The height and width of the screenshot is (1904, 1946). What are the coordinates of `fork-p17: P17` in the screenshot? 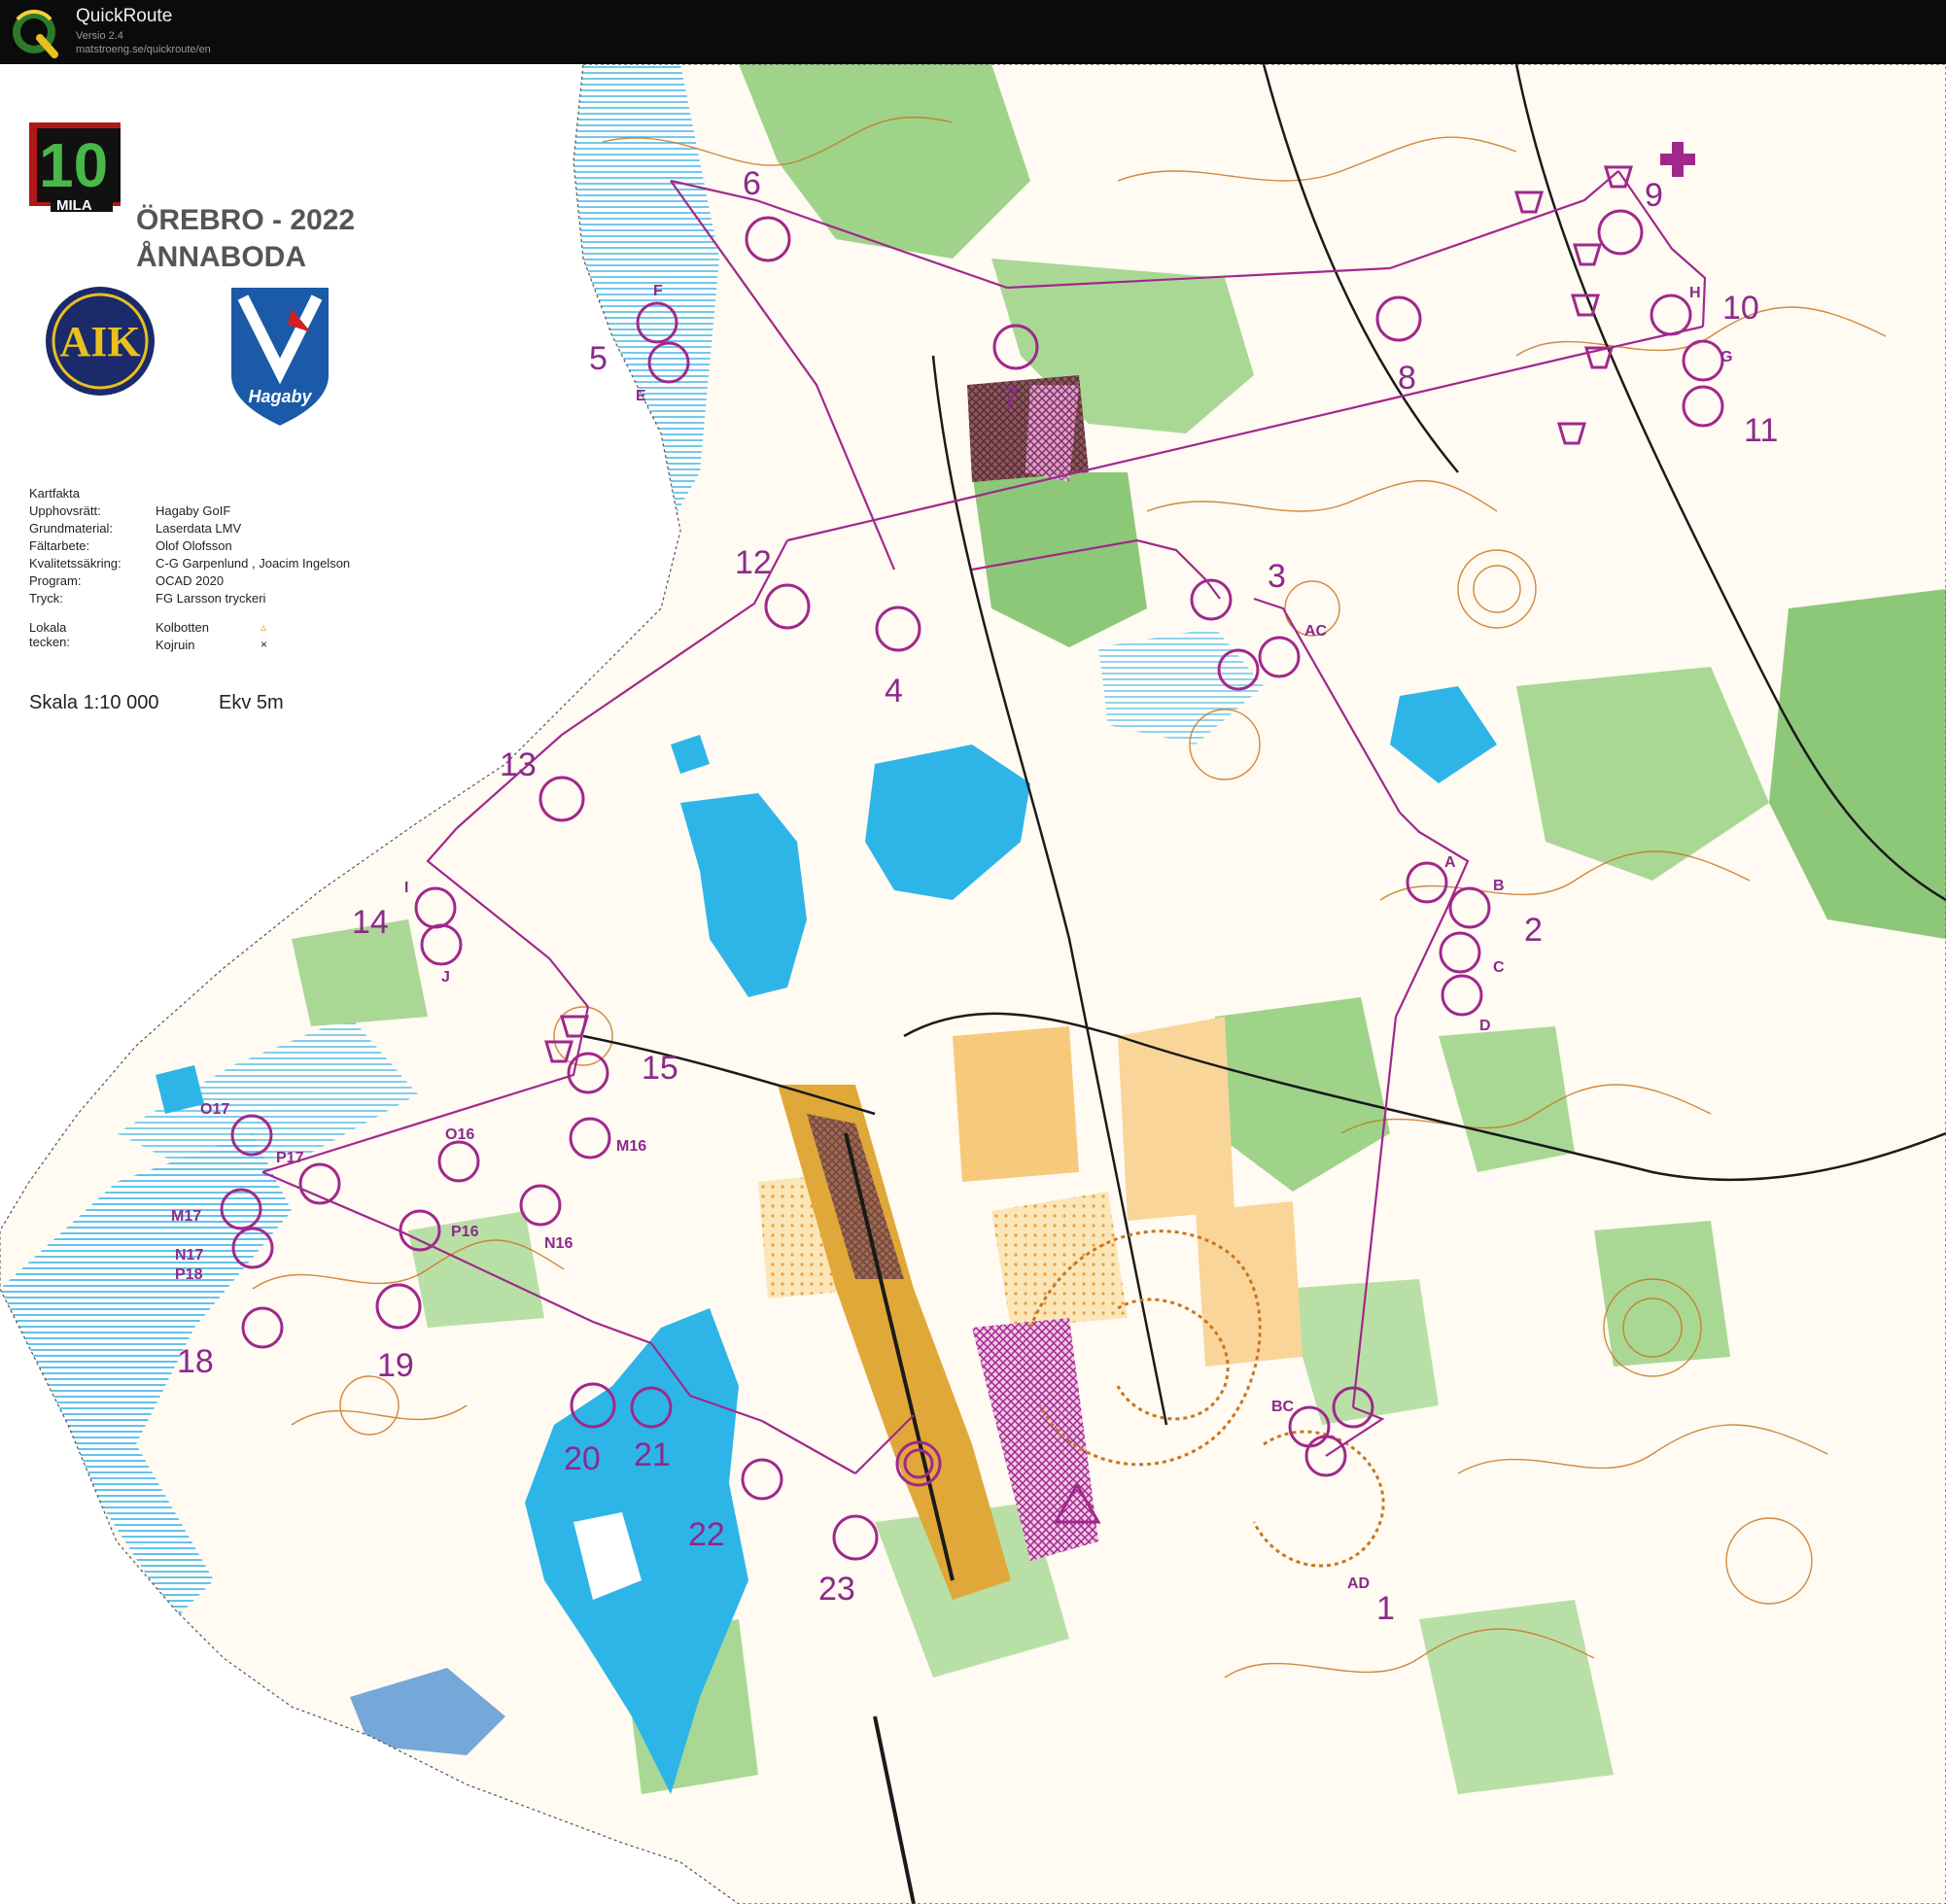 It's located at (290, 1158).